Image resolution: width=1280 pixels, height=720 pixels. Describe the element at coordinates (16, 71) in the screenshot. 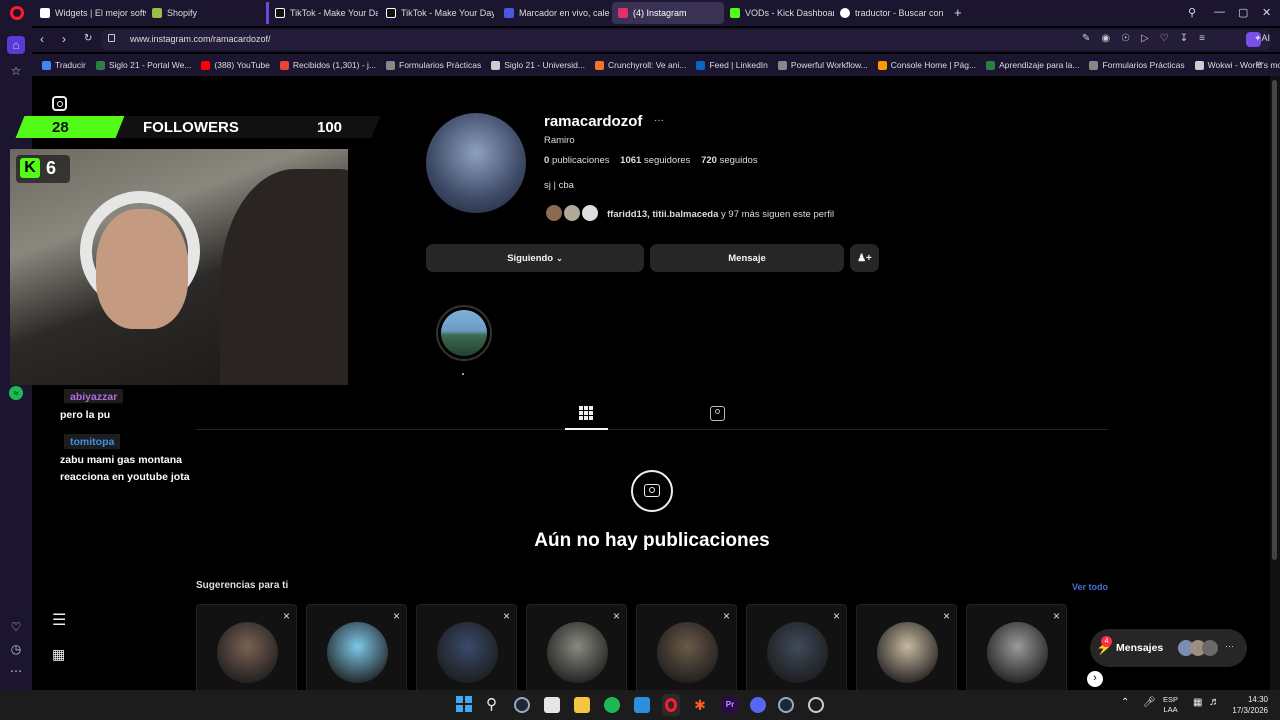

I see `star-icon: ☆` at that location.